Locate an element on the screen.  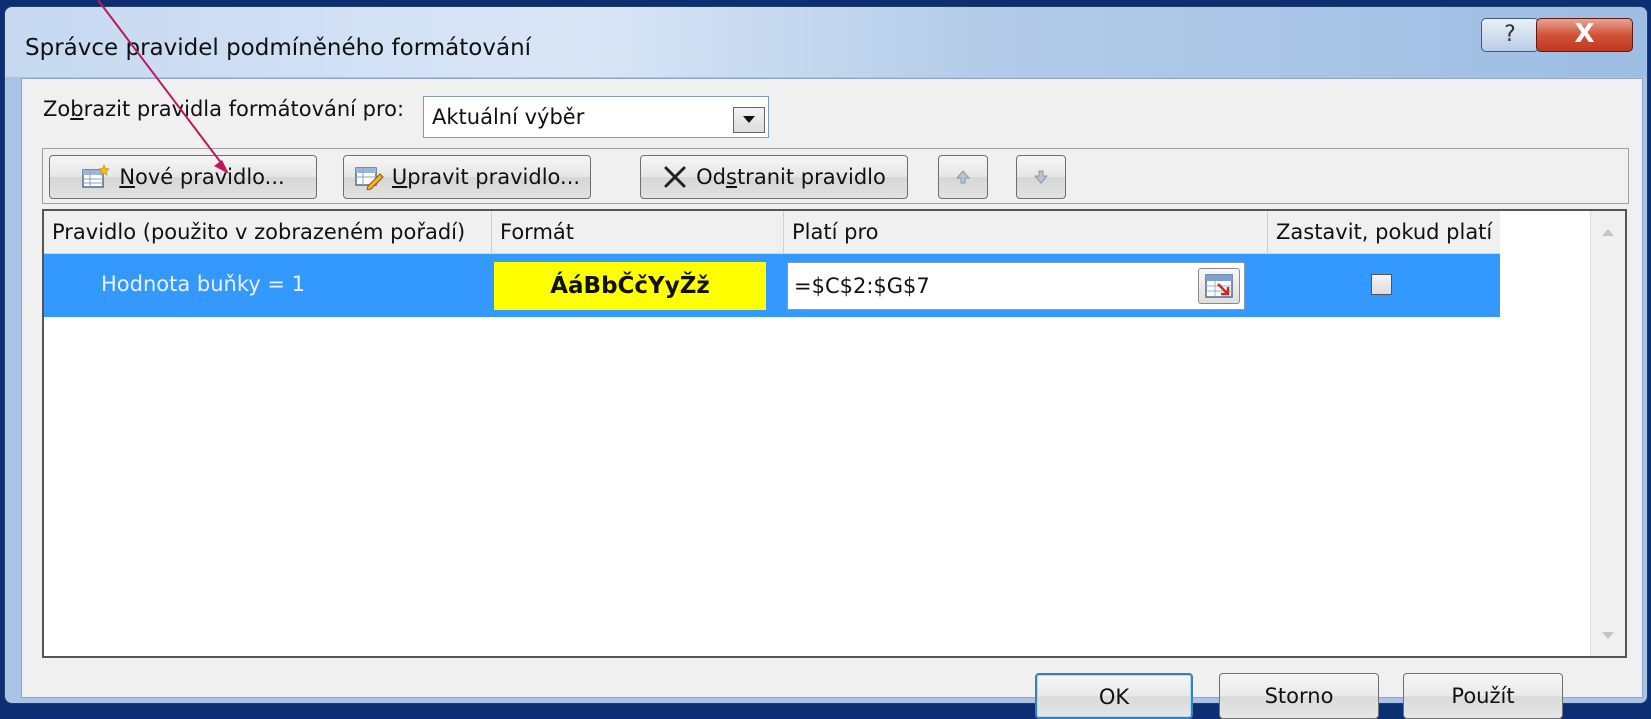
close-icon: X is located at coordinates (1584, 34).